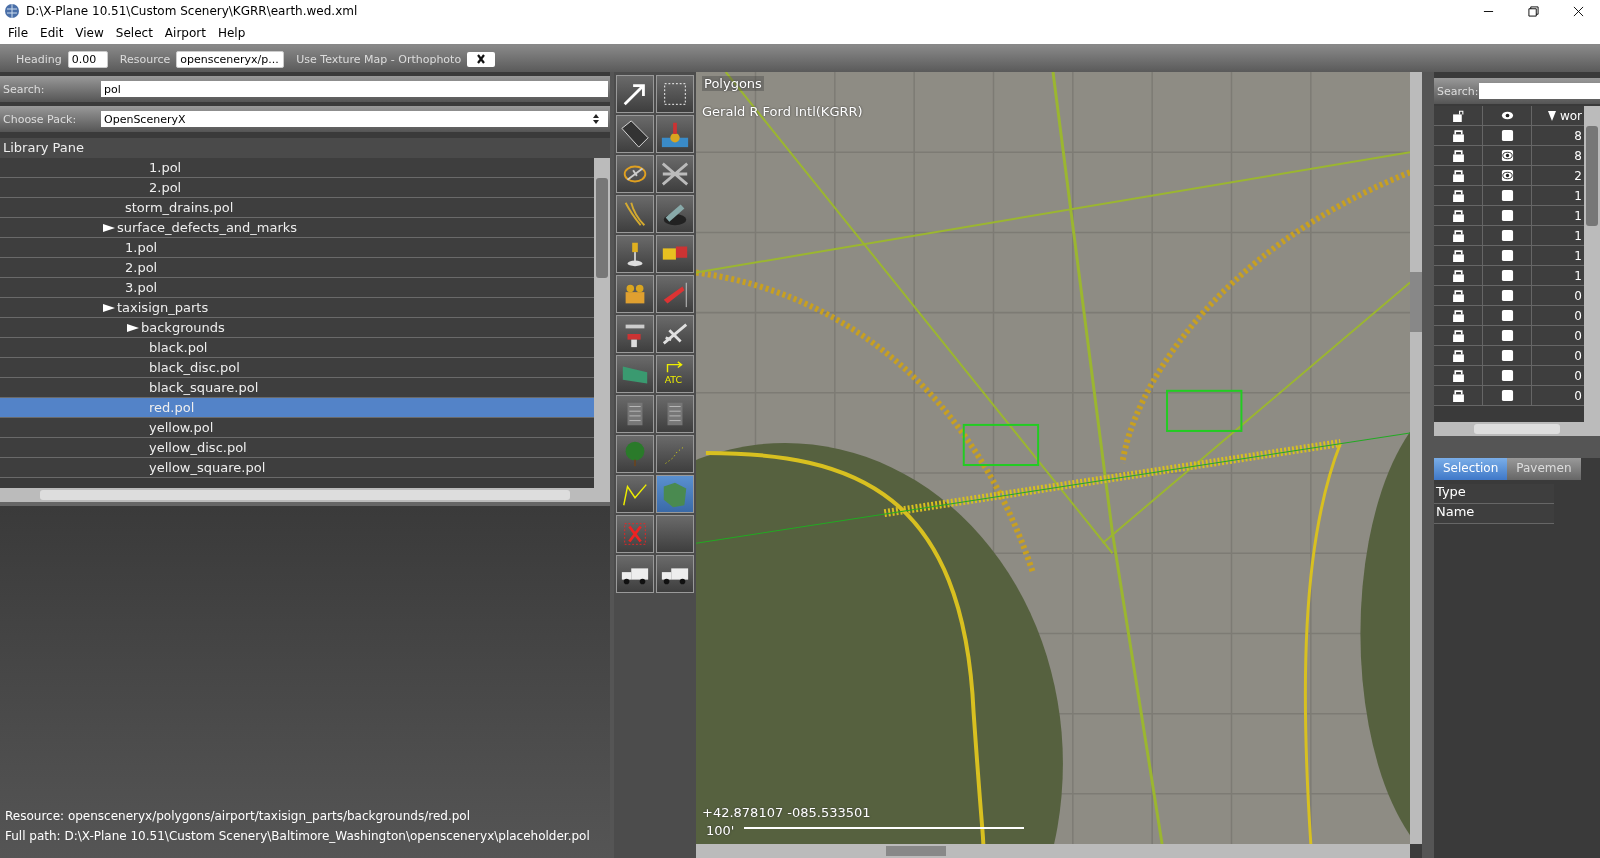  What do you see at coordinates (231, 33) in the screenshot?
I see `menu-item: Help` at bounding box center [231, 33].